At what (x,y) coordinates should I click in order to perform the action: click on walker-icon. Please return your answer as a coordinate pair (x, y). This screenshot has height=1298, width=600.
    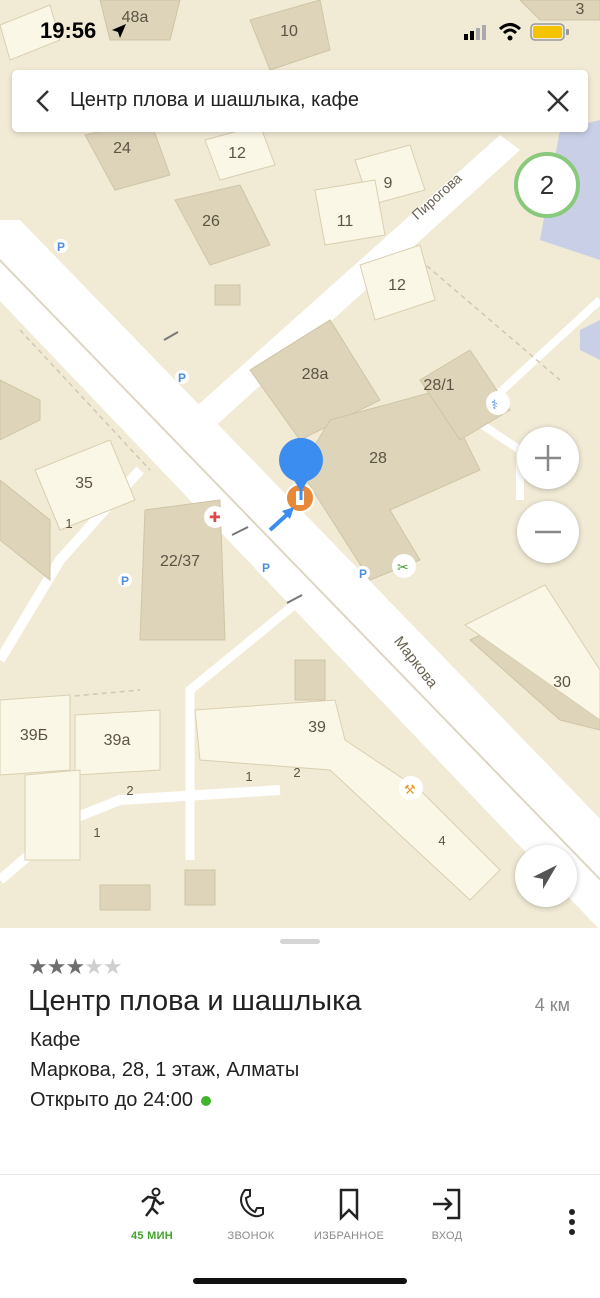
    Looking at the image, I should click on (153, 1202).